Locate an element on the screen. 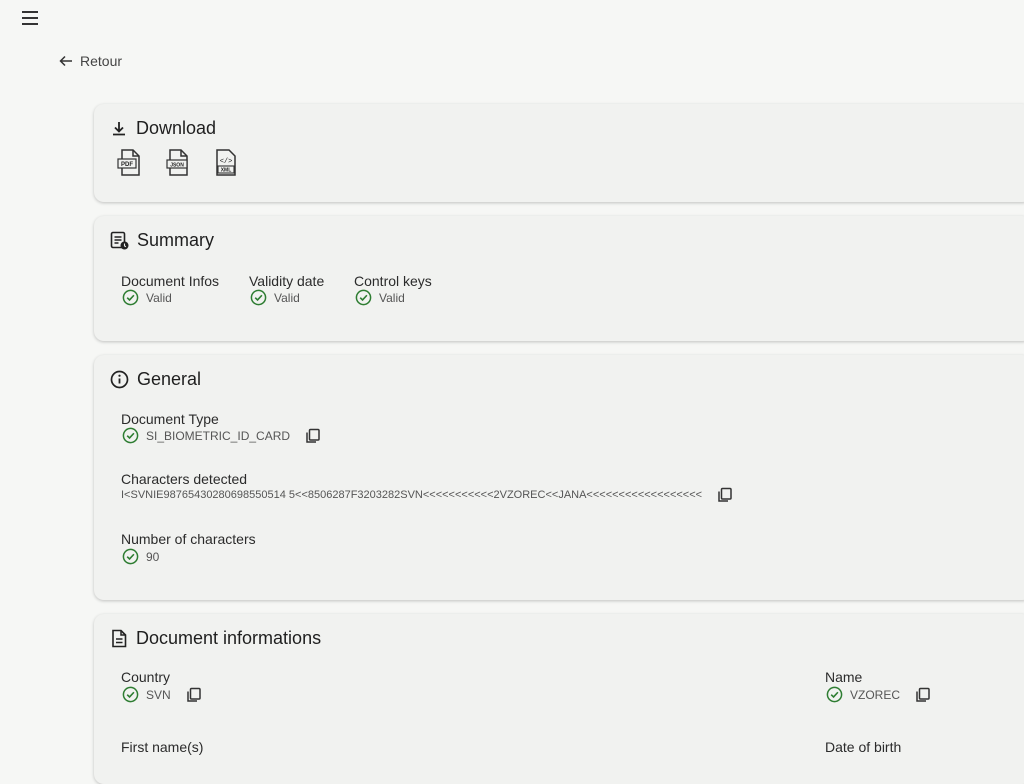 The width and height of the screenshot is (1024, 784). validity-date-label: Validity date is located at coordinates (287, 281).